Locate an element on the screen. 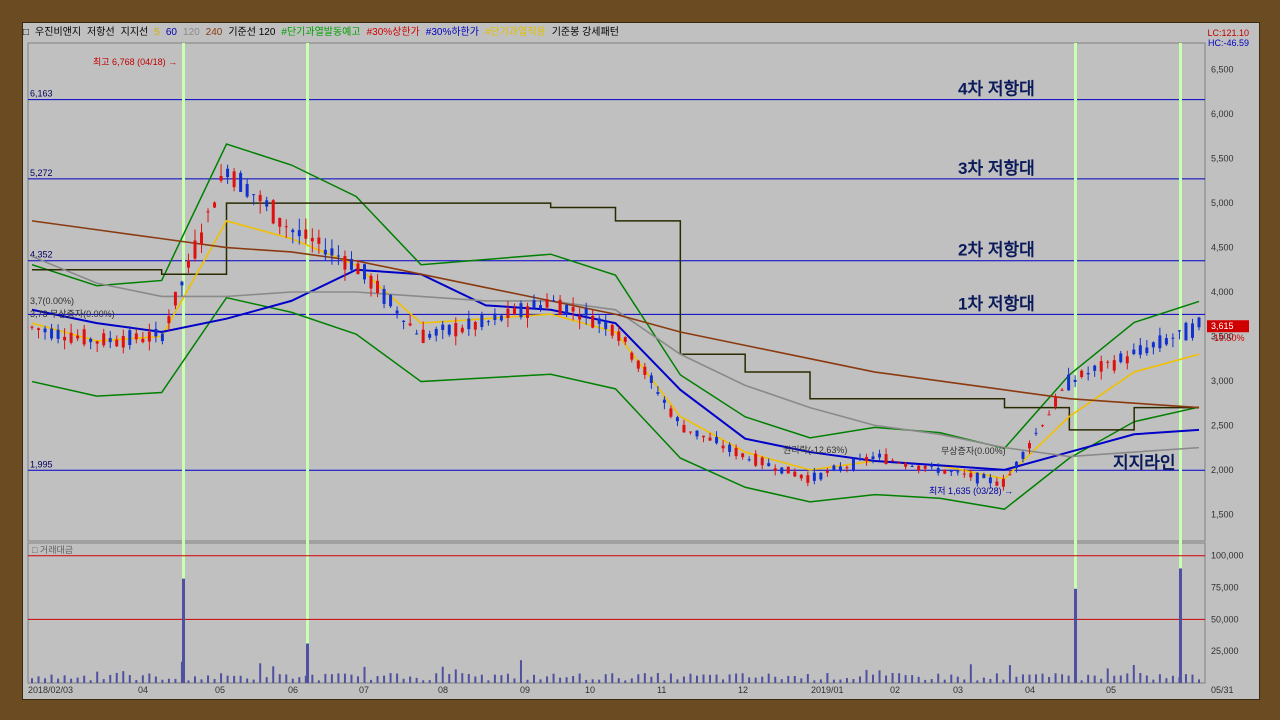 Image resolution: width=1280 pixels, height=720 pixels. x-tick-label: 12 is located at coordinates (743, 690).